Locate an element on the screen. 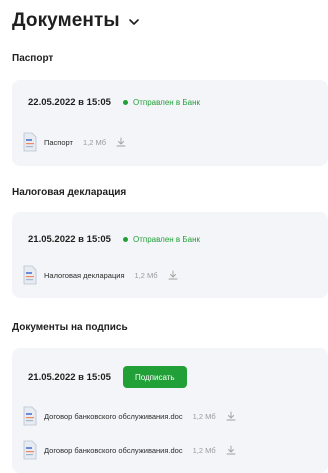 The width and height of the screenshot is (328, 473). file-item: Налоговая декларация 1,2 Мб is located at coordinates (100, 275).